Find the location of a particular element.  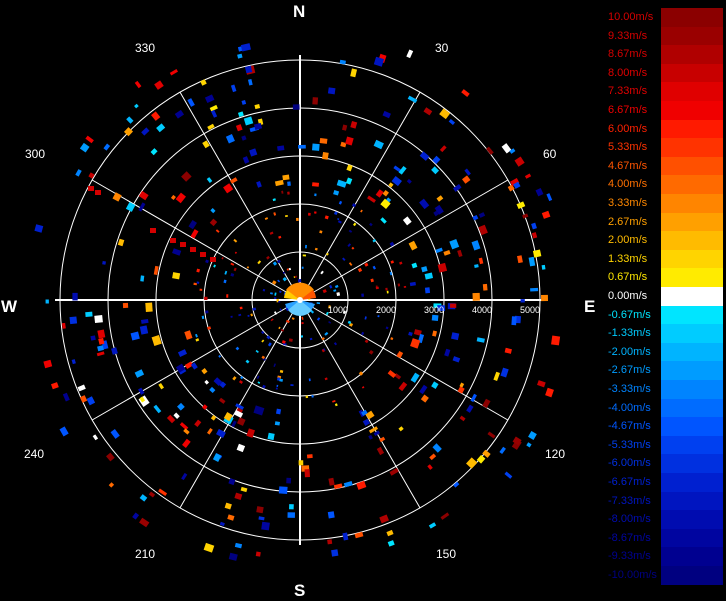

legend-label: -2.00m/s is located at coordinates (629, 351).